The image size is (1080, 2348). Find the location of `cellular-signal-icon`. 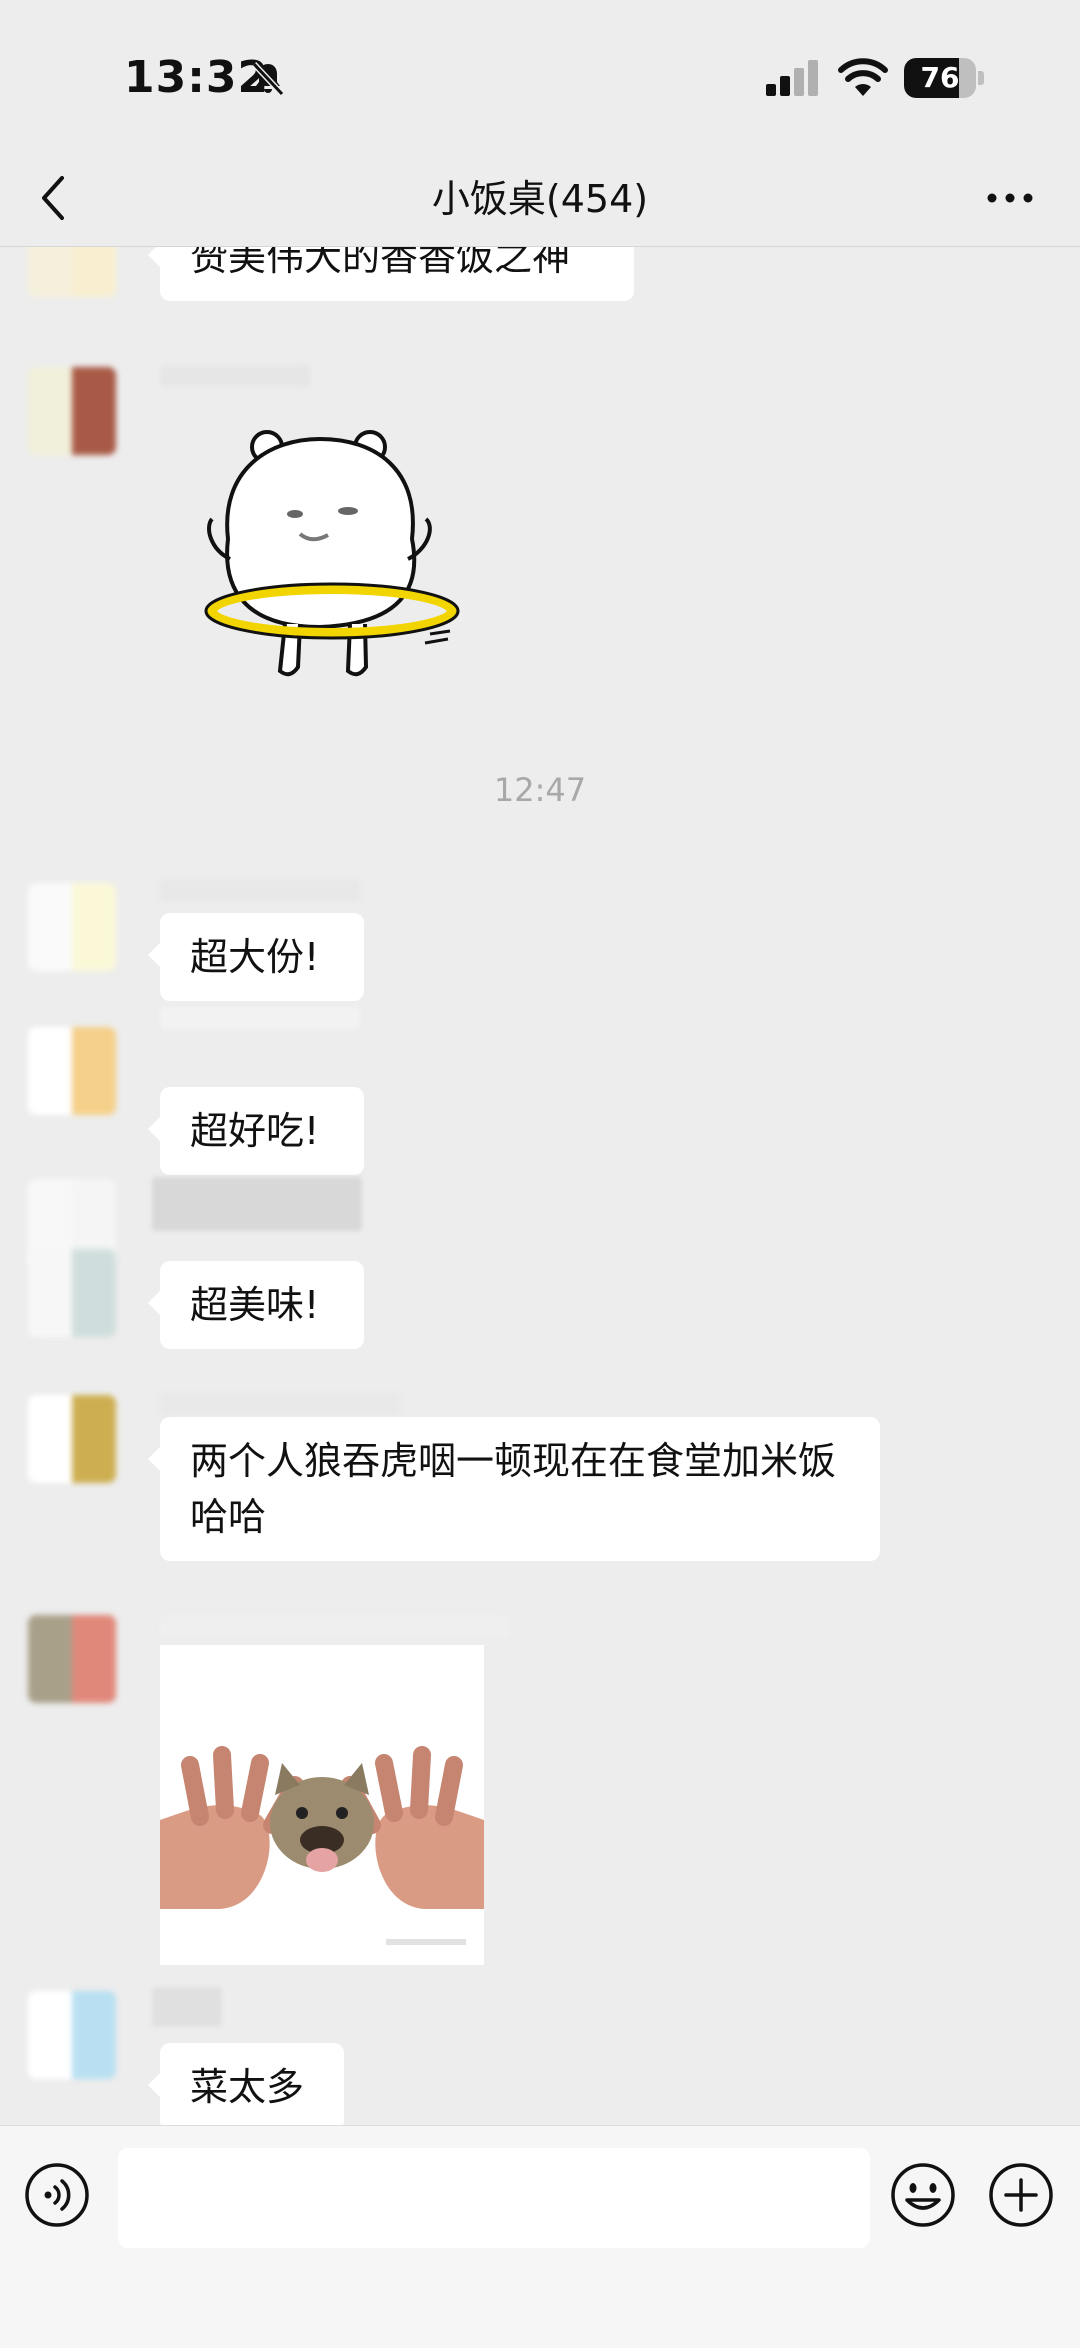

cellular-signal-icon is located at coordinates (792, 78).